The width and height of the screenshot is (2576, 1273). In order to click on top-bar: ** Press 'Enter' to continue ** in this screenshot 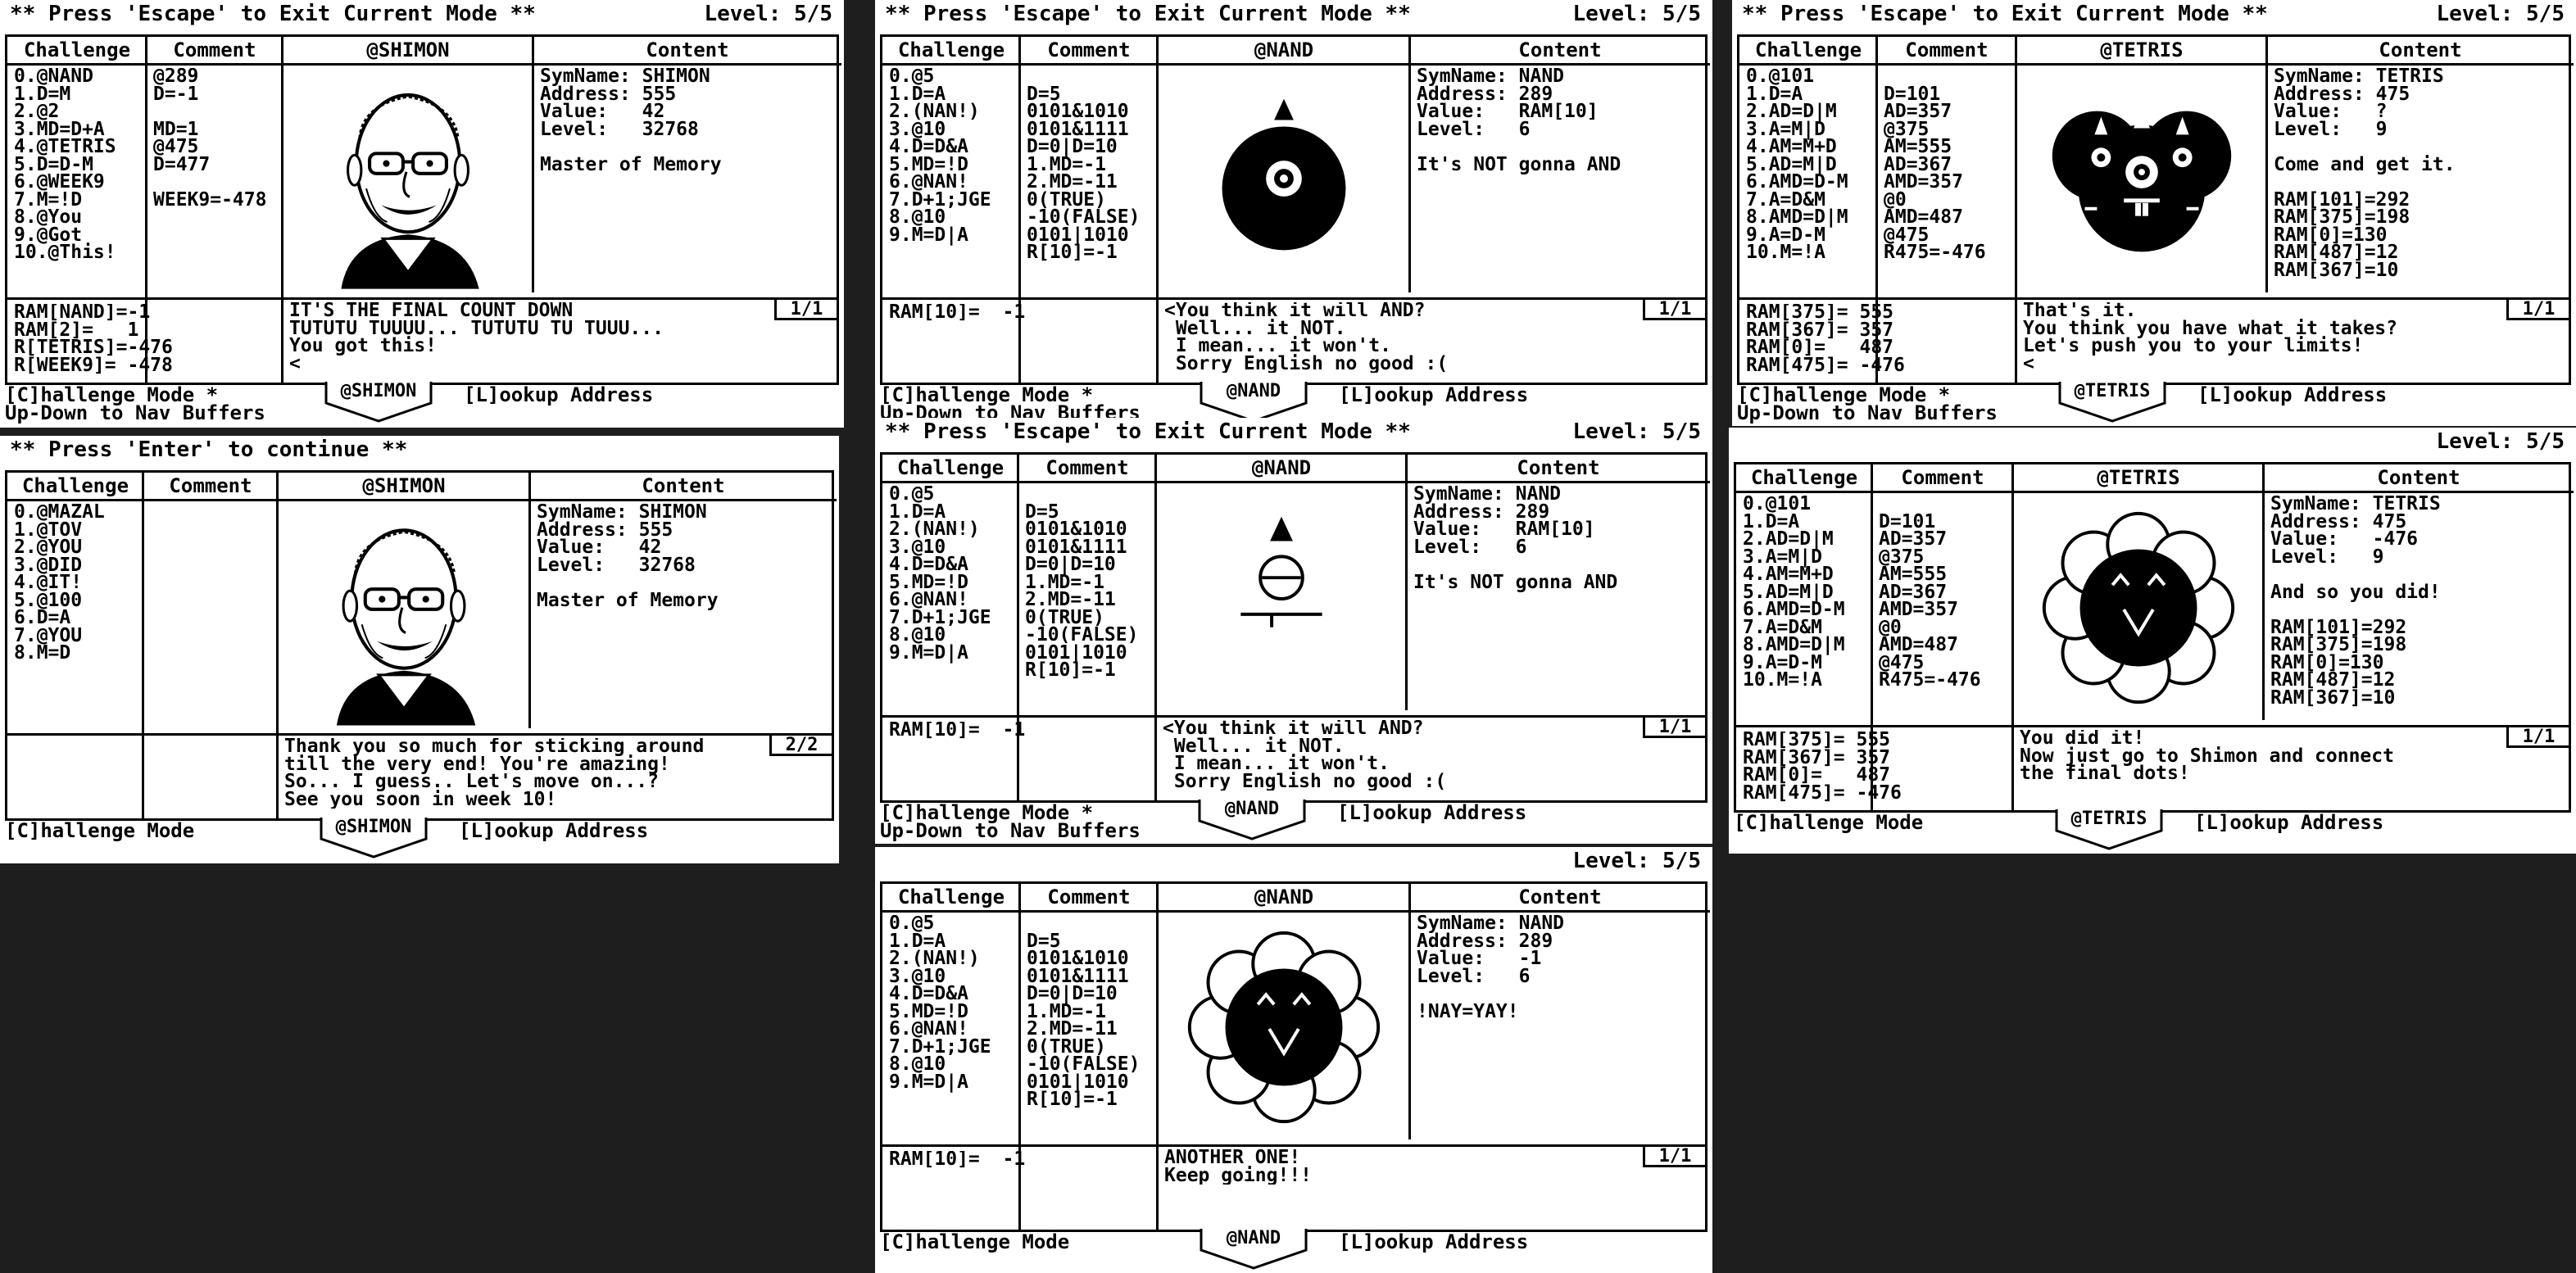, I will do `click(419, 452)`.